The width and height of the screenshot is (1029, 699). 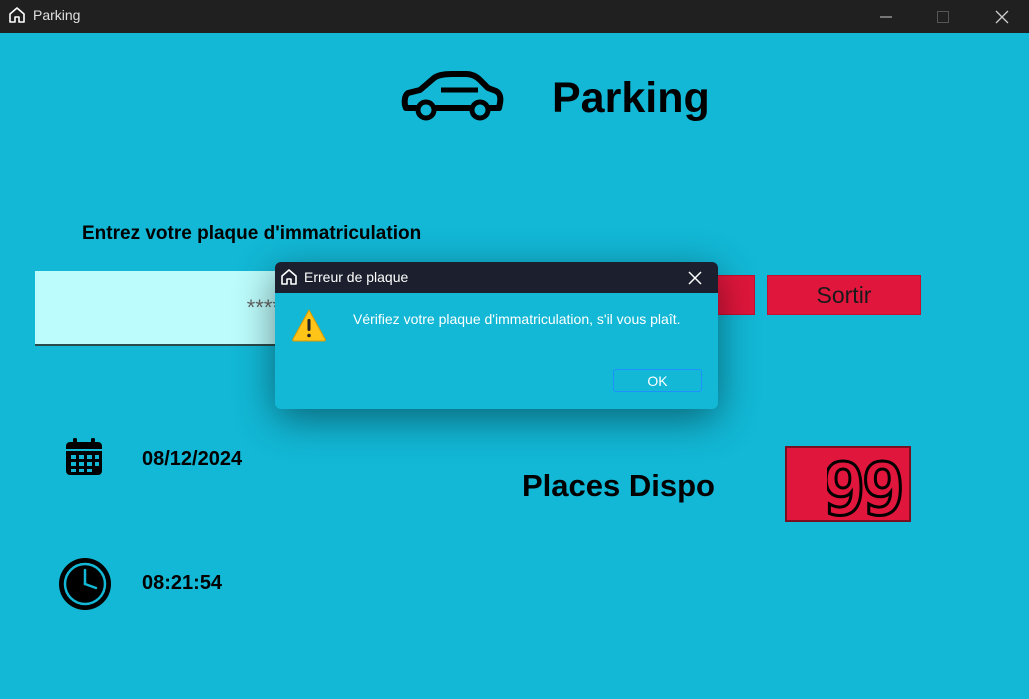 What do you see at coordinates (84, 456) in the screenshot?
I see `calendar-icon` at bounding box center [84, 456].